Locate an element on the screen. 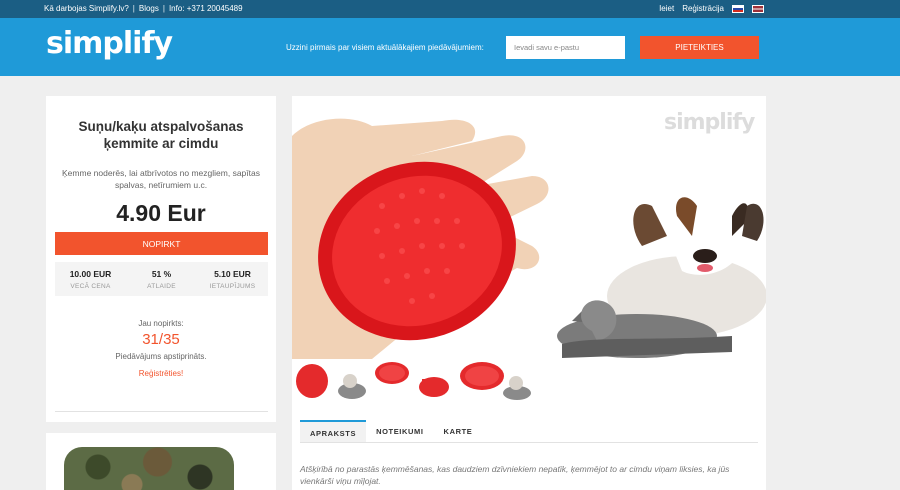 The height and width of the screenshot is (490, 900). tab-bar: APRAKSTS NOTEIKUMI KARTE is located at coordinates (391, 431).